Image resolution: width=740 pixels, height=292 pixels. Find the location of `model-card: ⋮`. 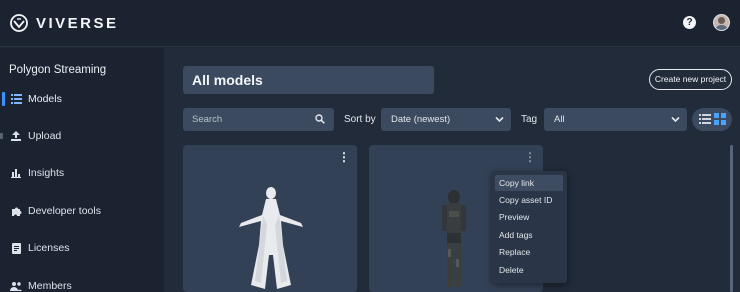

model-card: ⋮ is located at coordinates (270, 218).